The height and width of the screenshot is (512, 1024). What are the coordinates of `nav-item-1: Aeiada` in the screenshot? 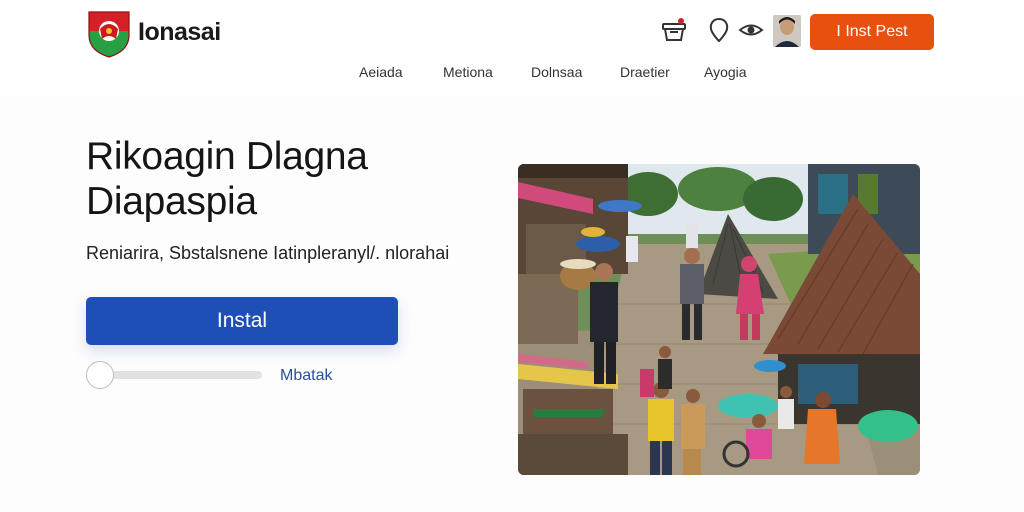 It's located at (381, 72).